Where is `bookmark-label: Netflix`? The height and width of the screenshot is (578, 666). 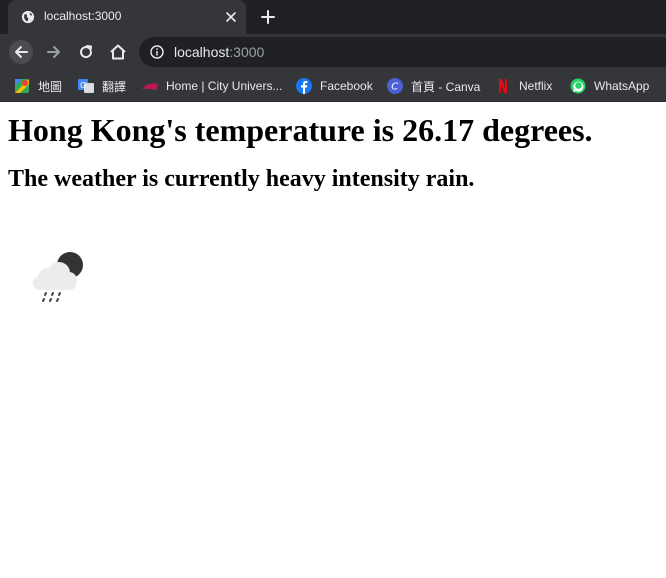 bookmark-label: Netflix is located at coordinates (536, 86).